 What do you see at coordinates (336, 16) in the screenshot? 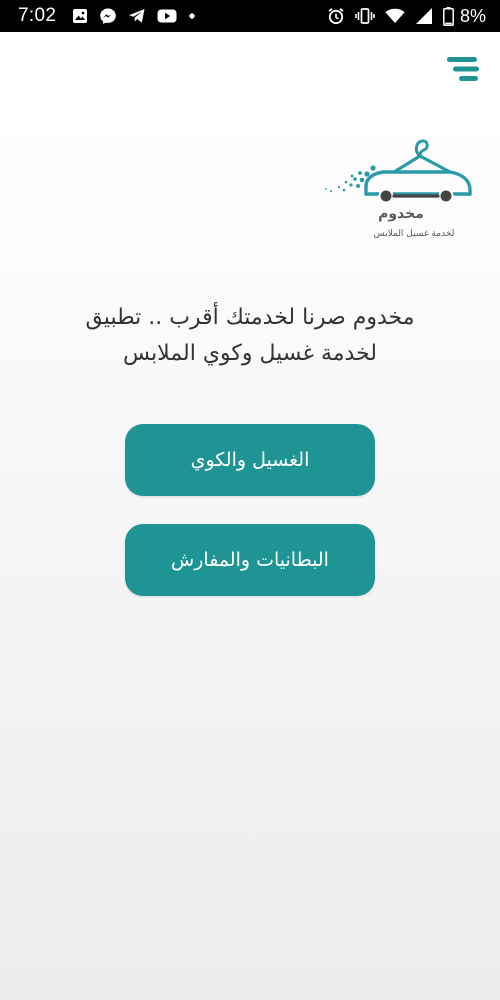
I see `alarm-icon` at bounding box center [336, 16].